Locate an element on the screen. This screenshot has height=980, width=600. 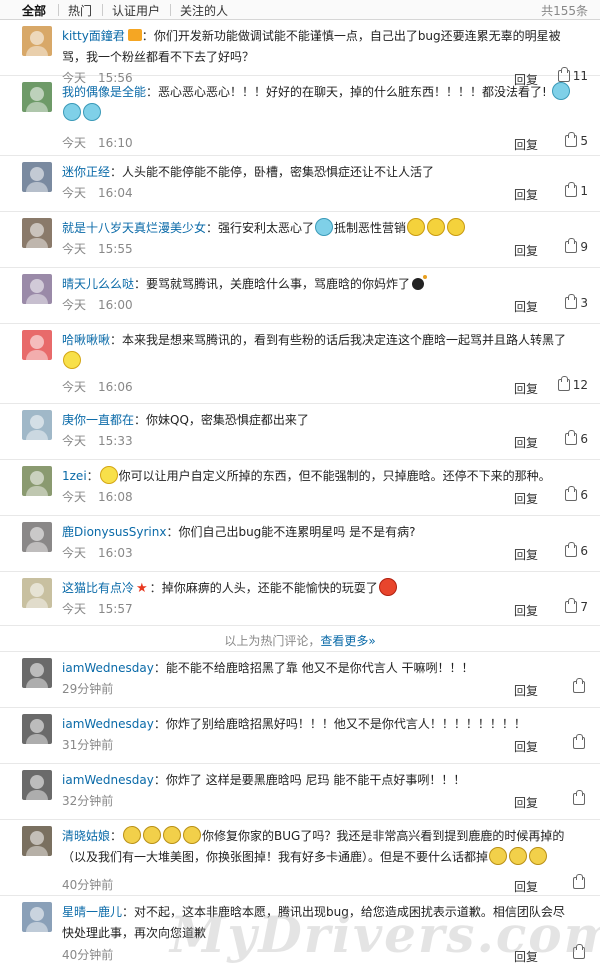
like-count: 3 is located at coordinates (584, 303).